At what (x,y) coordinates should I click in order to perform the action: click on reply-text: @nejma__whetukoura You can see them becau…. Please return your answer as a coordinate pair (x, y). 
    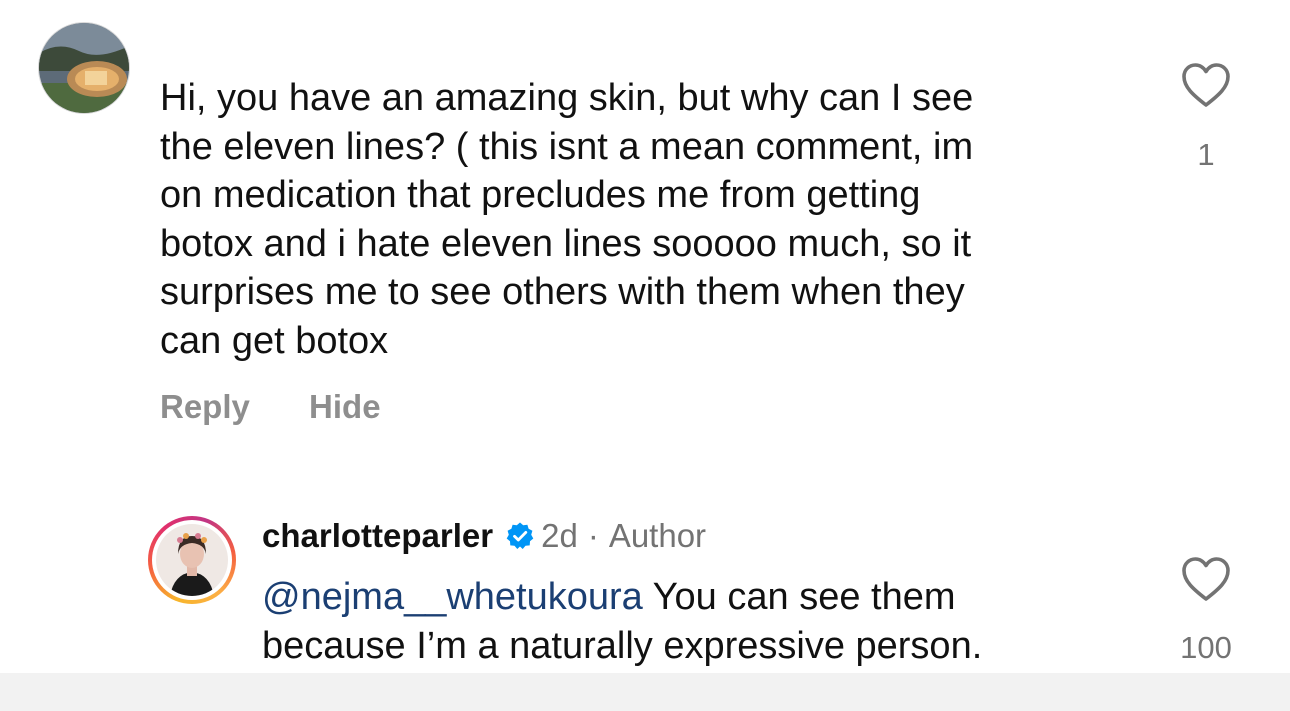
    Looking at the image, I should click on (622, 621).